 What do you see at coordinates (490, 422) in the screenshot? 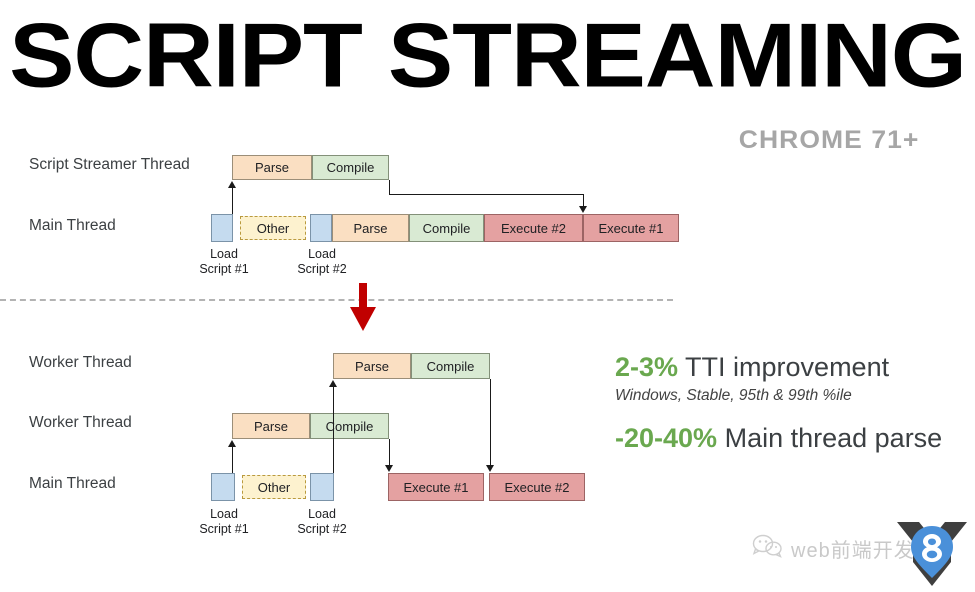
I see `bottom-connector-worker2-to-execute2-shaft` at bounding box center [490, 422].